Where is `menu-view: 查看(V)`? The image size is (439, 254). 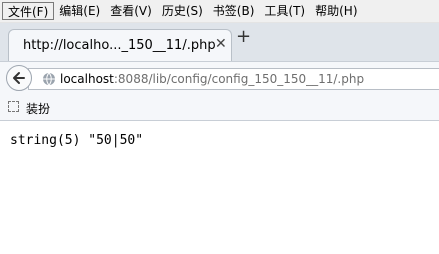
menu-view: 查看(V) is located at coordinates (131, 11).